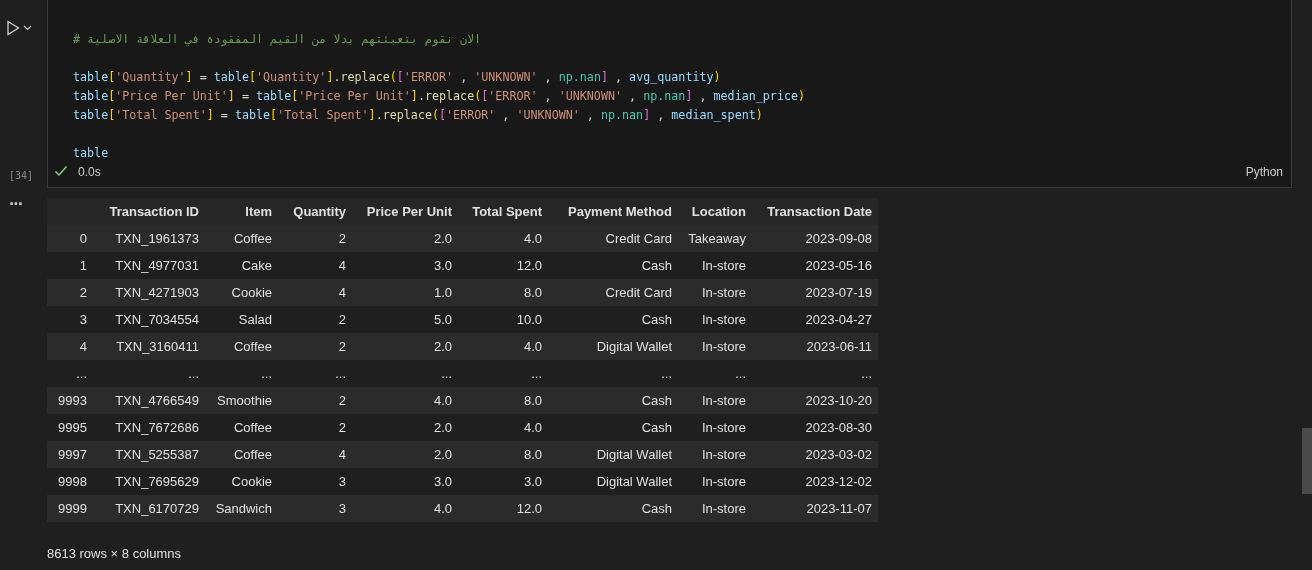  What do you see at coordinates (503, 319) in the screenshot?
I see `table-cell: 10.0` at bounding box center [503, 319].